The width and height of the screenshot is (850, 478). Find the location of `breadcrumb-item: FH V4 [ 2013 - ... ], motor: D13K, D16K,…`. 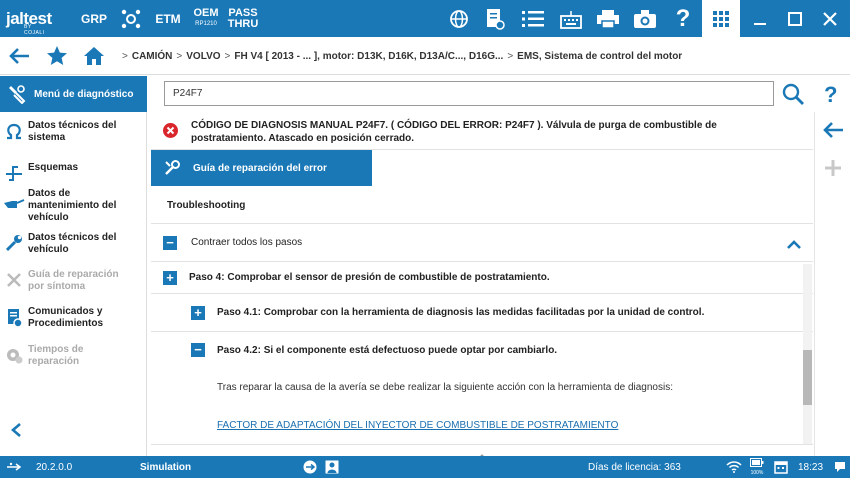

breadcrumb-item: FH V4 [ 2013 - ... ], motor: D13K, D16K,… is located at coordinates (368, 56).